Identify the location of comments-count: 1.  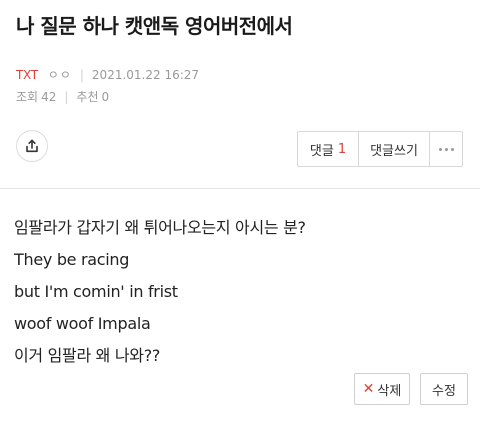
(342, 149).